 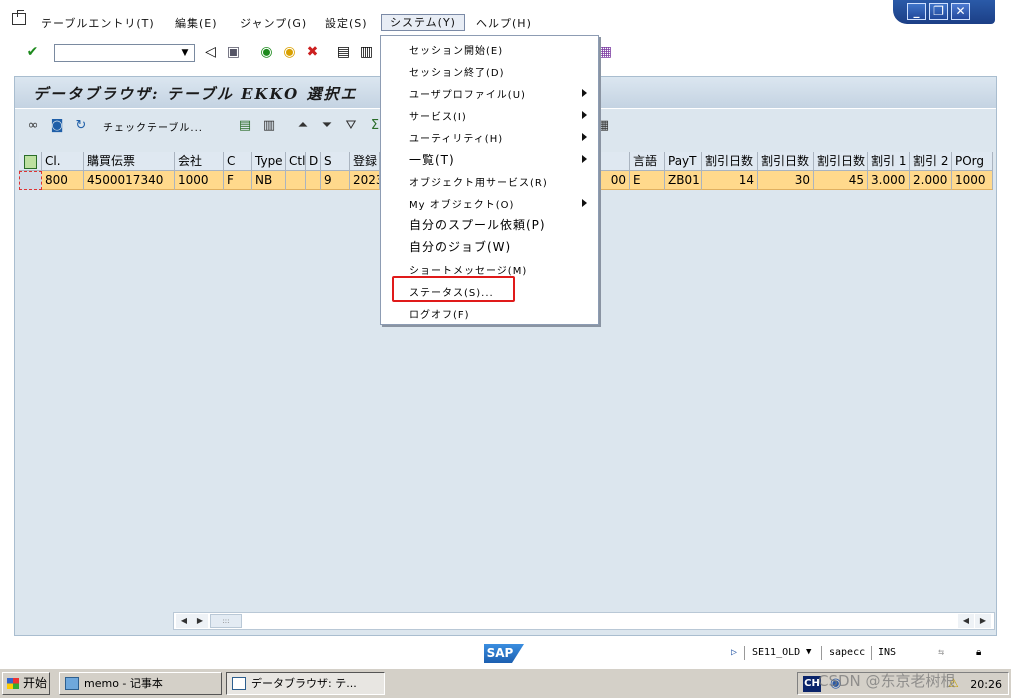 I want to click on filter-icon: ⛛, so click(x=351, y=126).